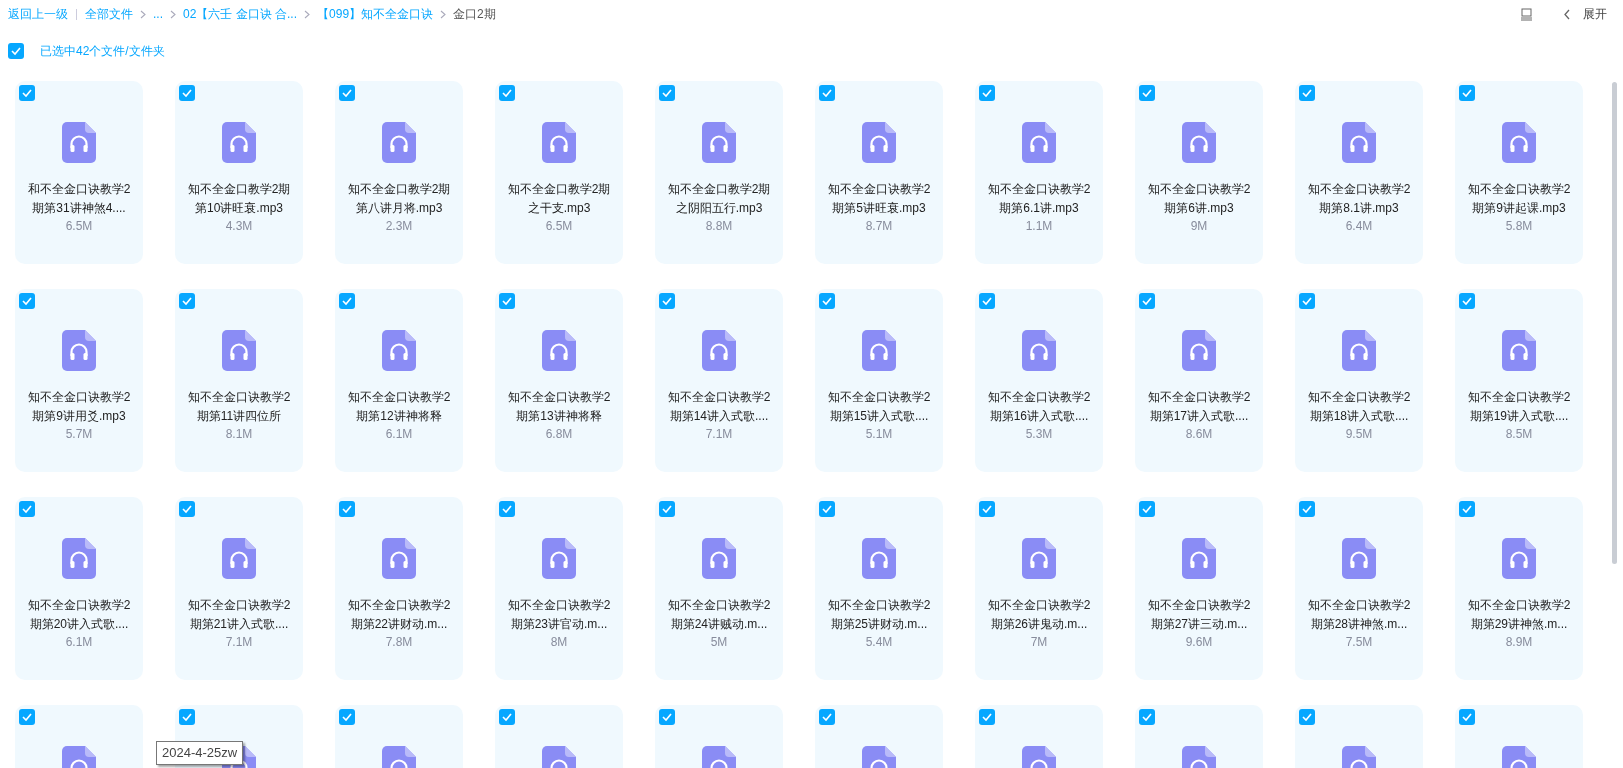 The image size is (1623, 768). Describe the element at coordinates (559, 172) in the screenshot. I see `file-card: 知不全金口教学2期之干支.mp3 6.5M` at that location.